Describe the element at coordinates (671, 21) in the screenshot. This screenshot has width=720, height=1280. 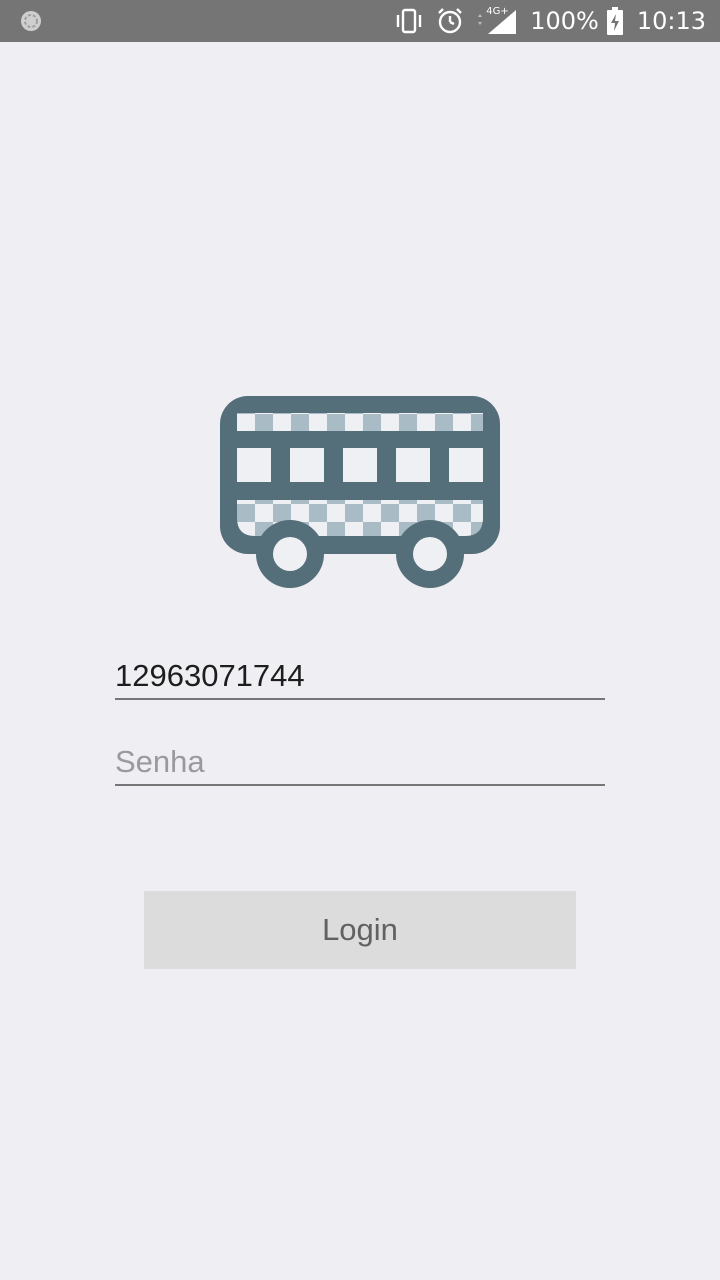
I see `clock: 10:13` at that location.